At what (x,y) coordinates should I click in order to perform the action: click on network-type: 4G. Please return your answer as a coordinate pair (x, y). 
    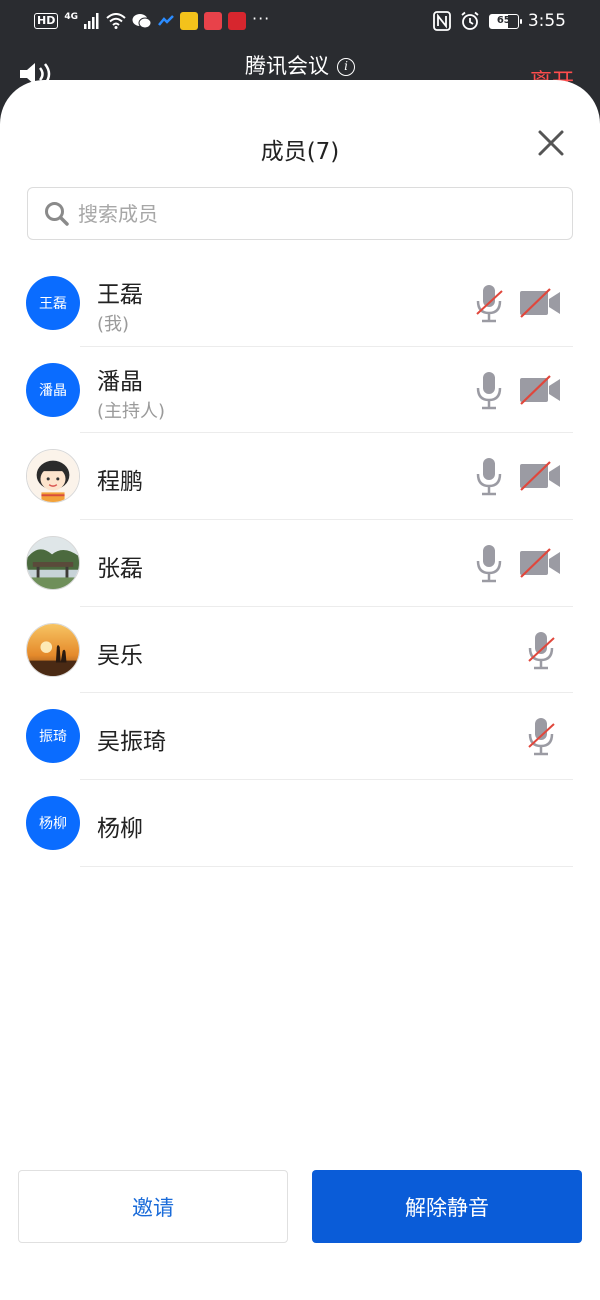
    Looking at the image, I should click on (71, 17).